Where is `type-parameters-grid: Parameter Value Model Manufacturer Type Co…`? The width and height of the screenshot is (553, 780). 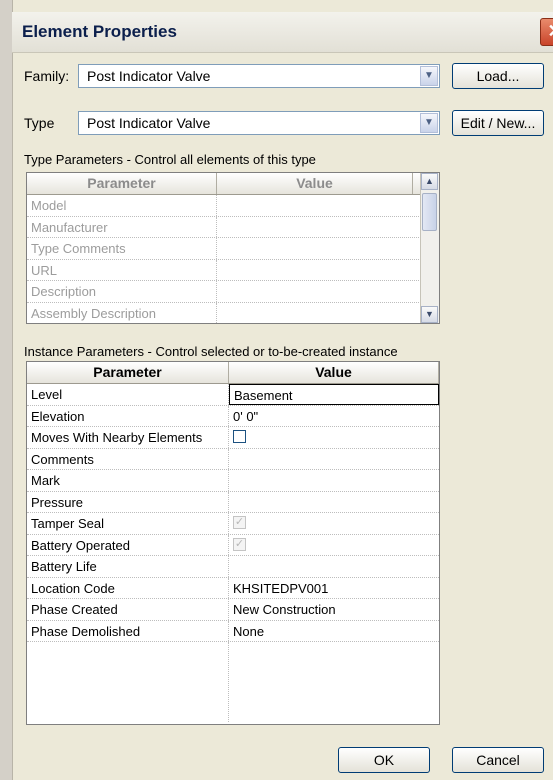
type-parameters-grid: Parameter Value Model Manufacturer Type Co… is located at coordinates (233, 248).